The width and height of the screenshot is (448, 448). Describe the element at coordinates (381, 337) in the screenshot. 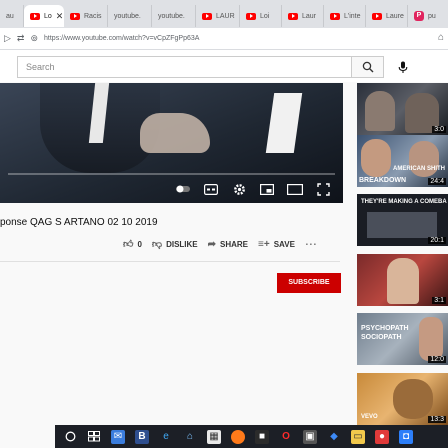

I see `thumbnail-caption: SOCIOPATH` at that location.